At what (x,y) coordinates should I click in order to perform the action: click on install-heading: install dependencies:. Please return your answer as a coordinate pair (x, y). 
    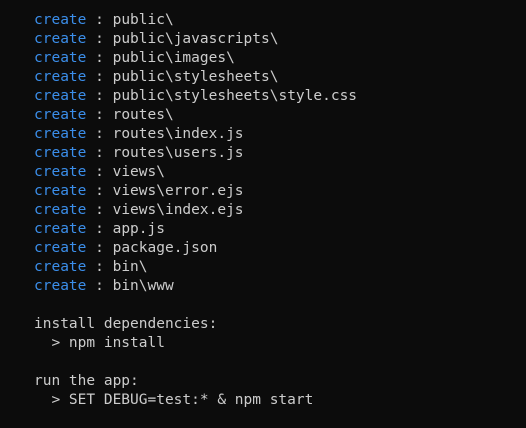
    Looking at the image, I should click on (126, 324).